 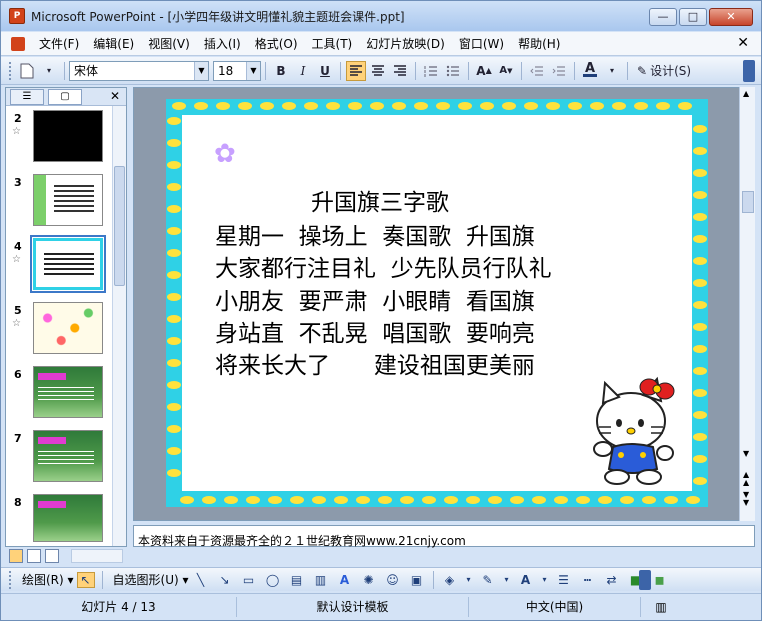 I want to click on fill-color-icon: ◈, so click(x=450, y=580).